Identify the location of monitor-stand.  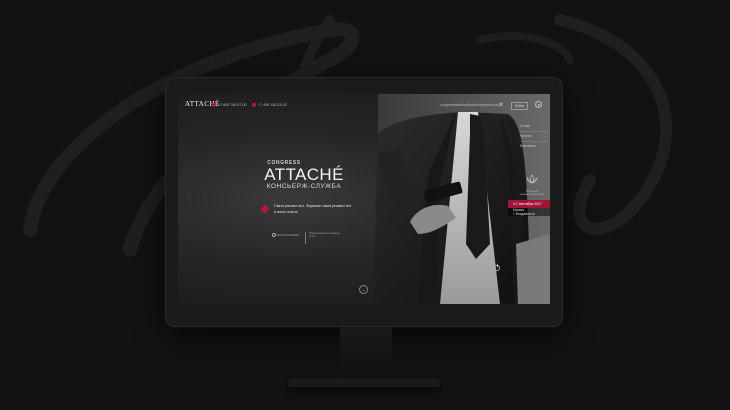
(366, 353).